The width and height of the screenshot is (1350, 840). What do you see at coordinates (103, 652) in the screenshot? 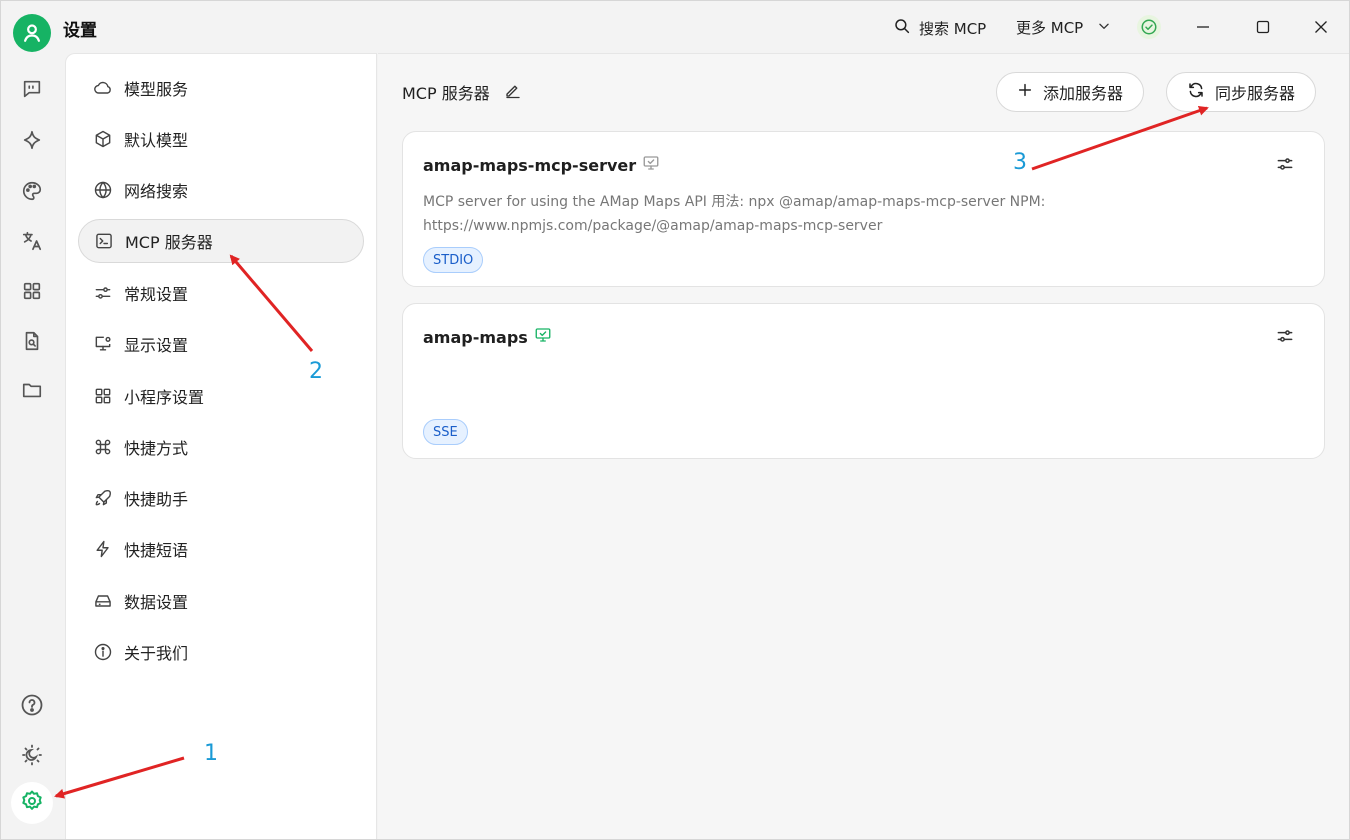
I see `info-icon` at bounding box center [103, 652].